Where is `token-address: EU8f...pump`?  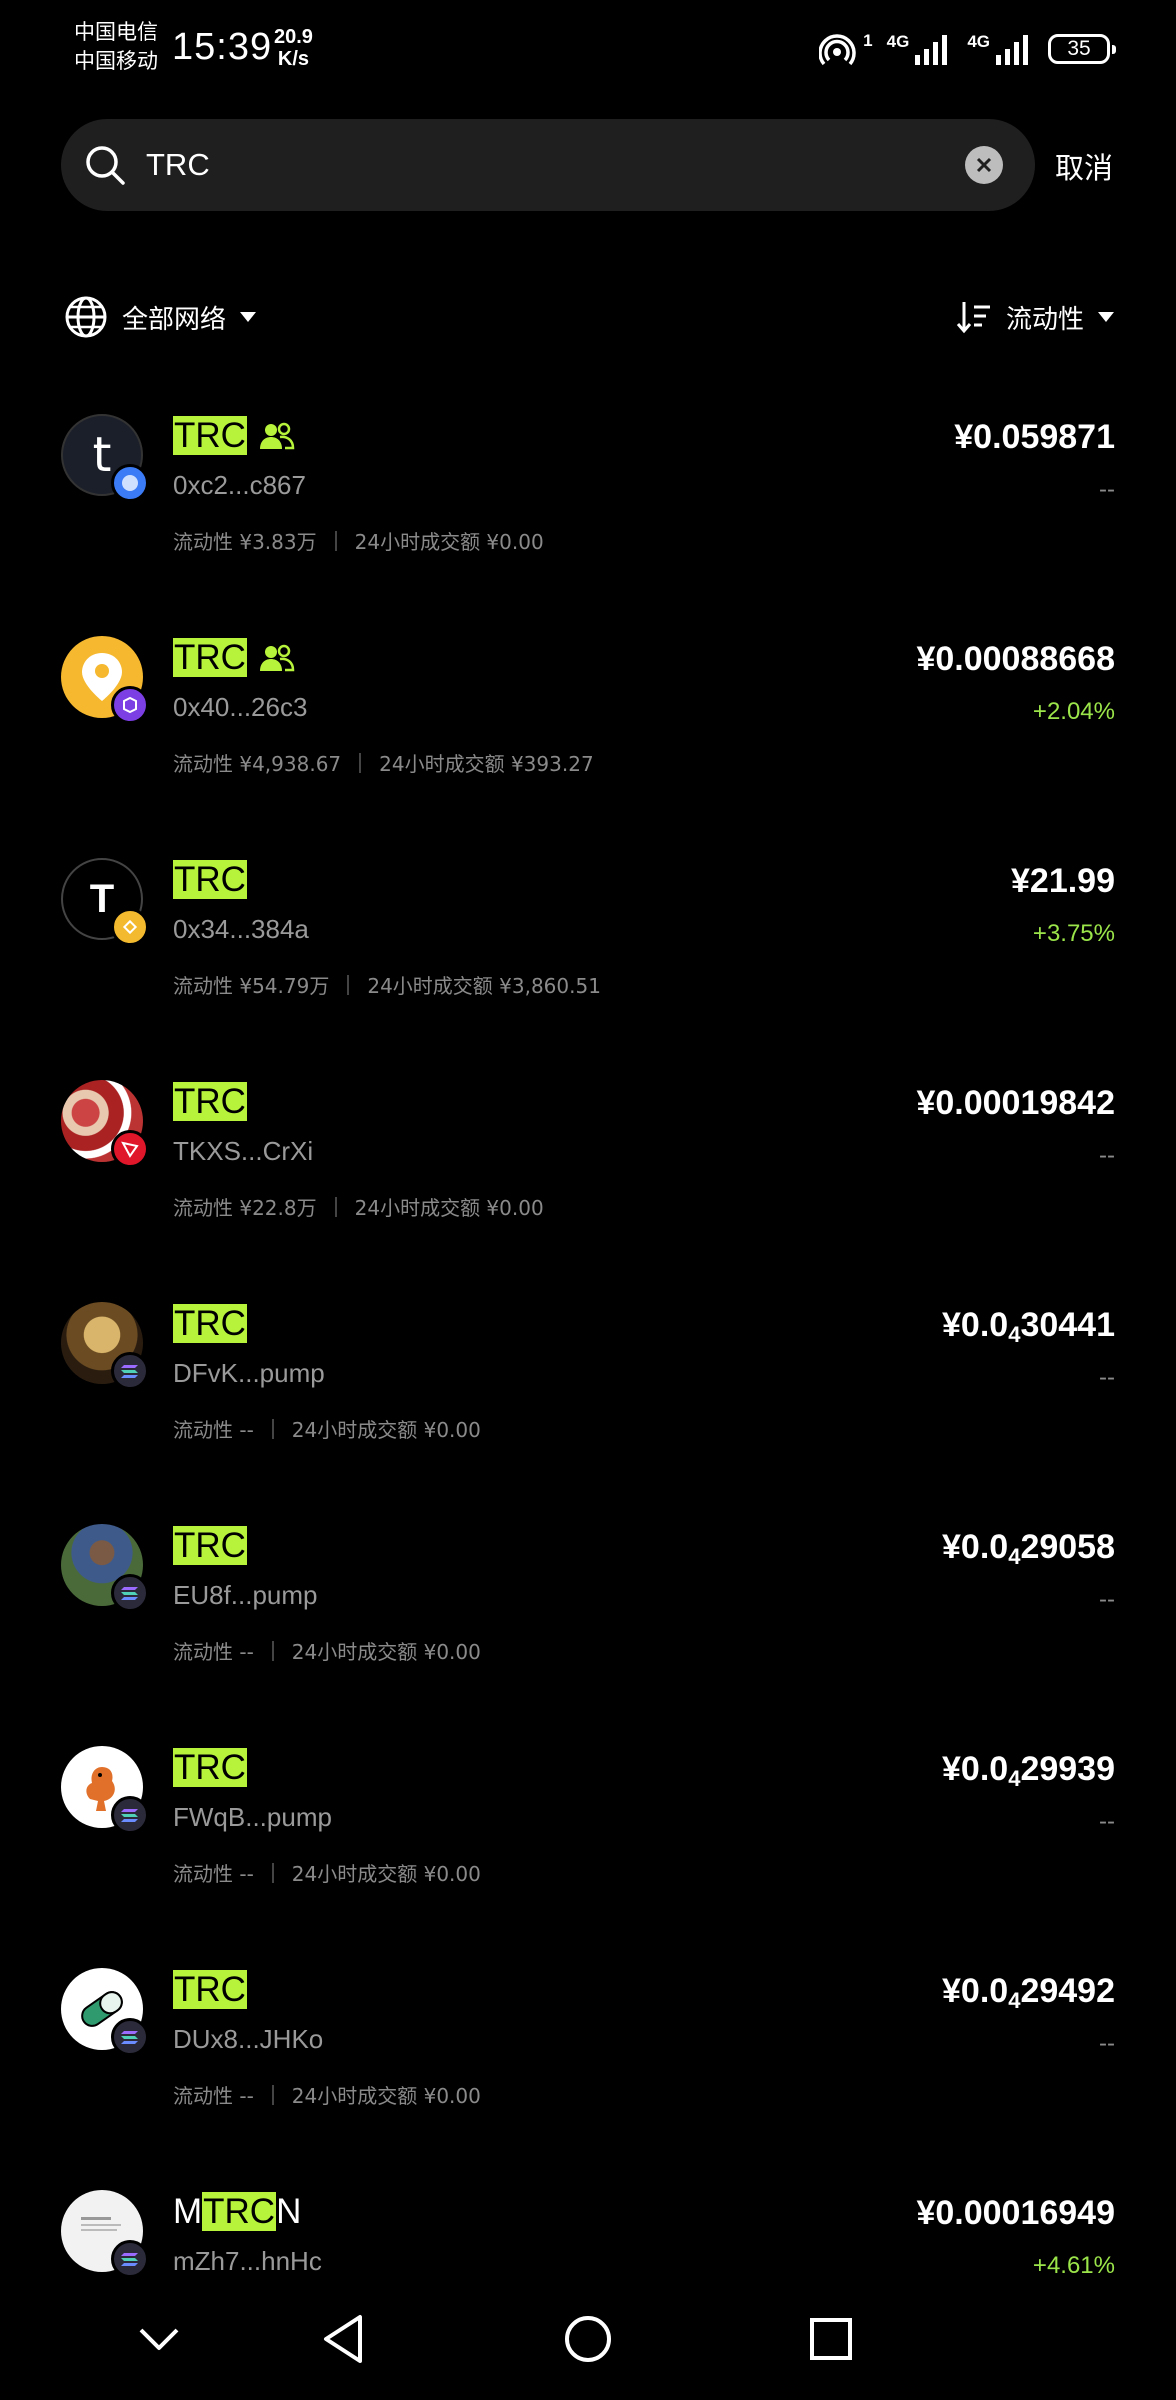
token-address: EU8f...pump is located at coordinates (245, 1595).